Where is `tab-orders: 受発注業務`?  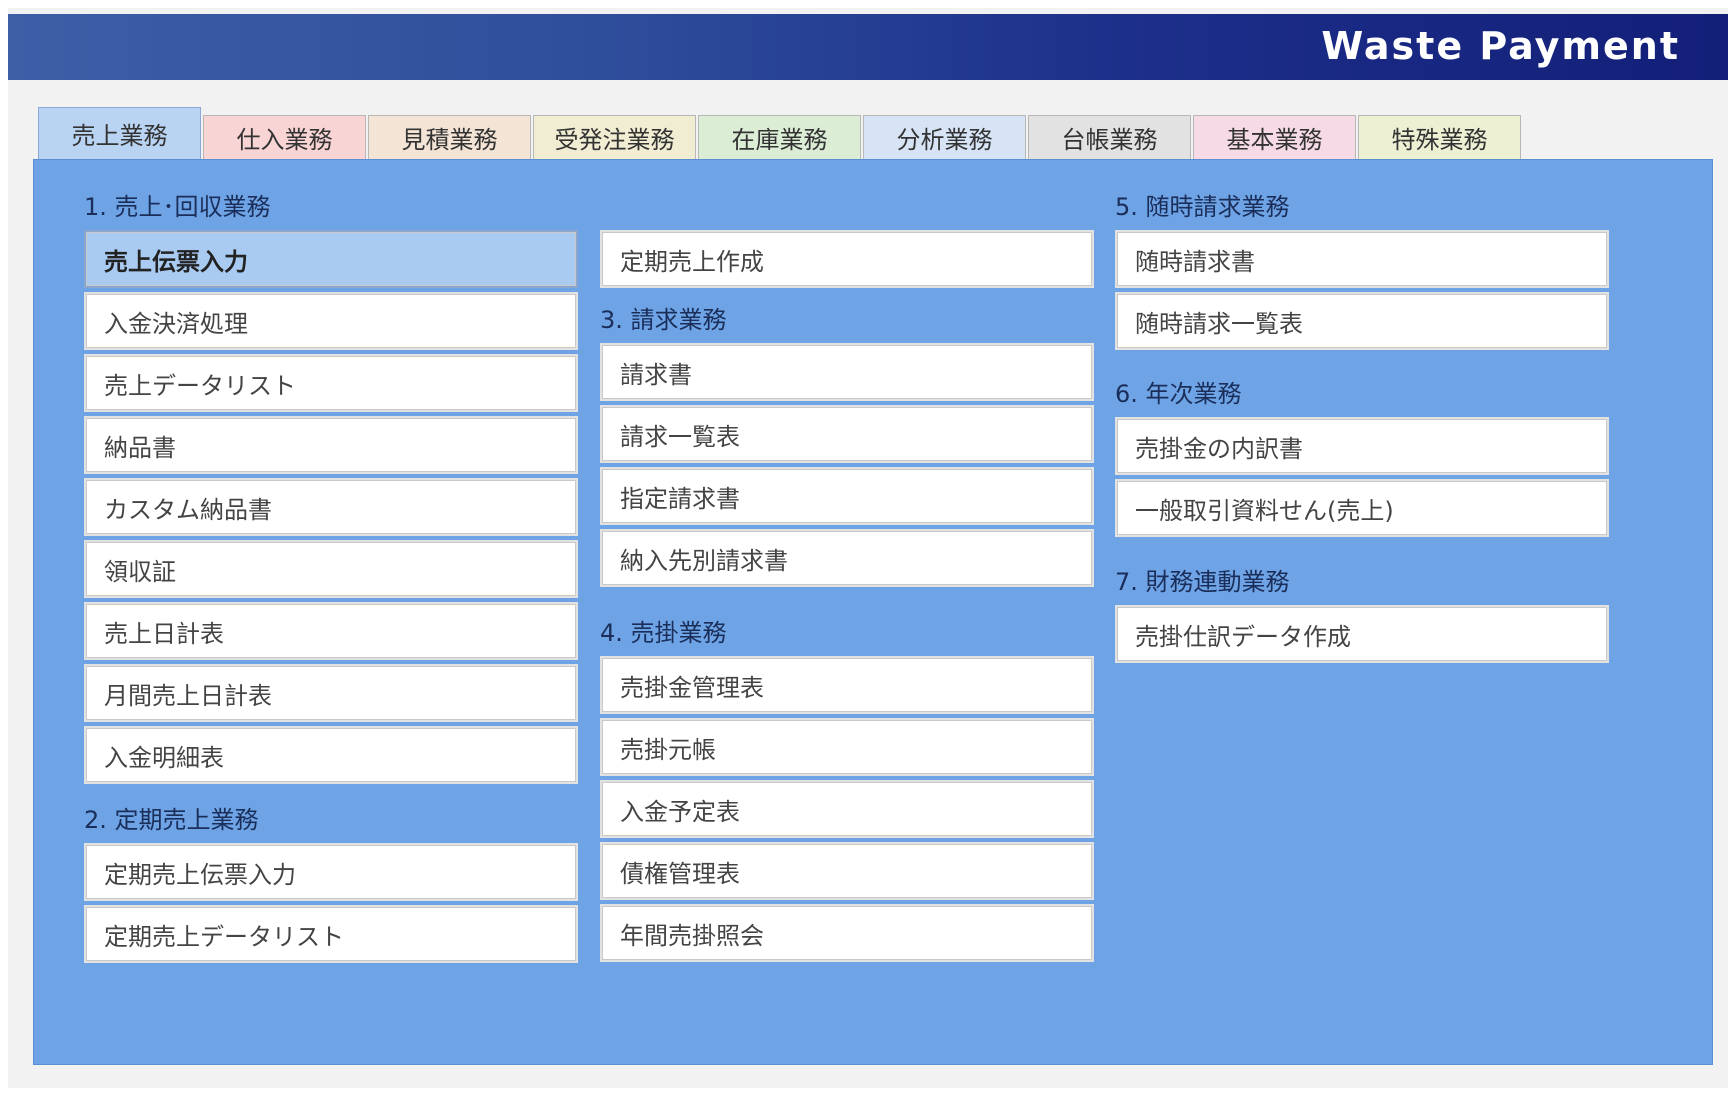 tab-orders: 受発注業務 is located at coordinates (614, 137).